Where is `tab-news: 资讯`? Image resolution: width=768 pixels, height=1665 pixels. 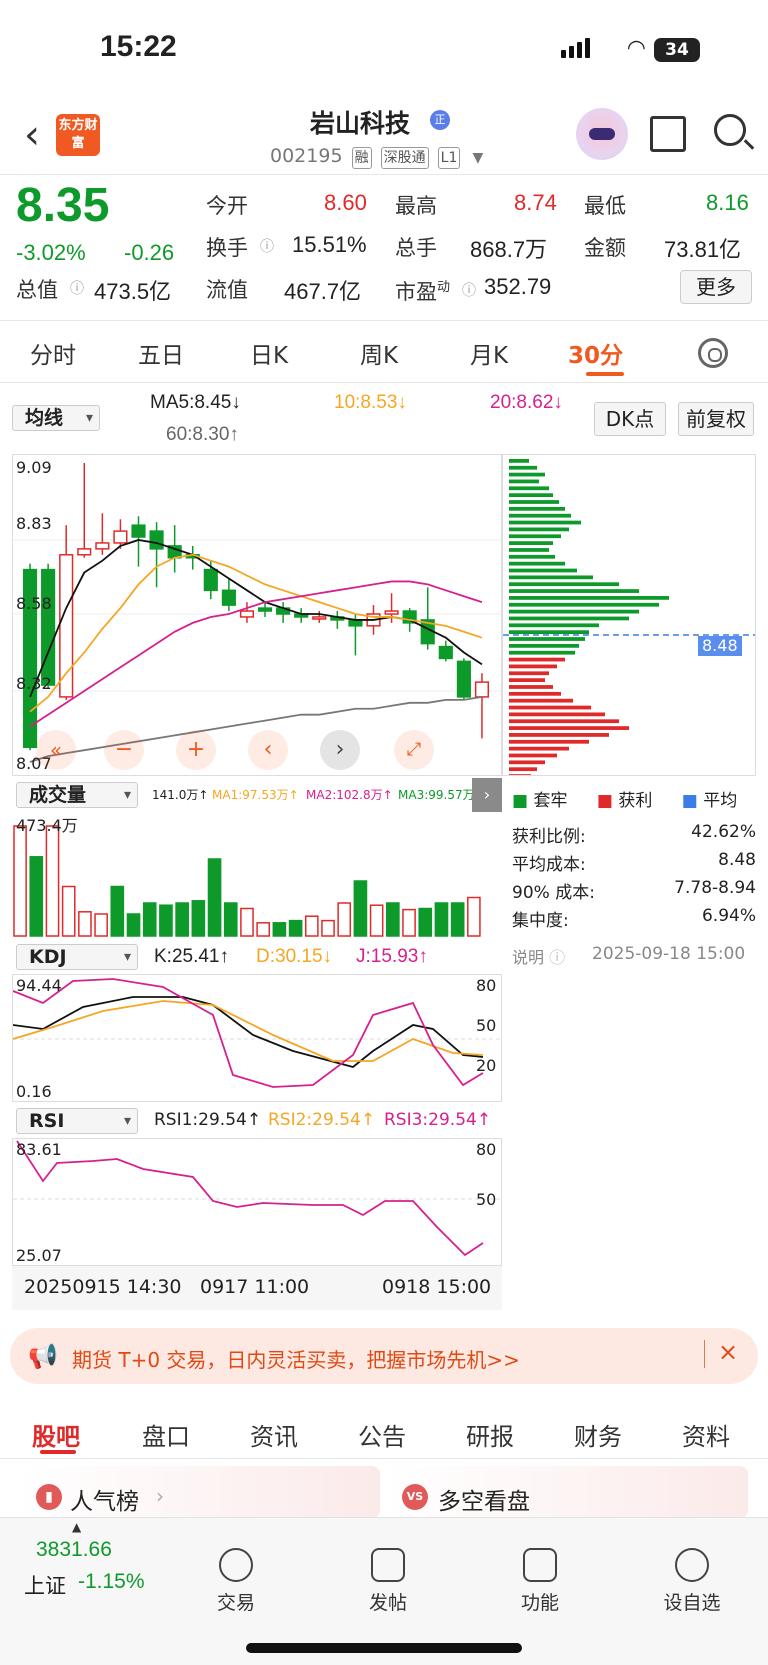
tab-news: 资讯 is located at coordinates (274, 1434).